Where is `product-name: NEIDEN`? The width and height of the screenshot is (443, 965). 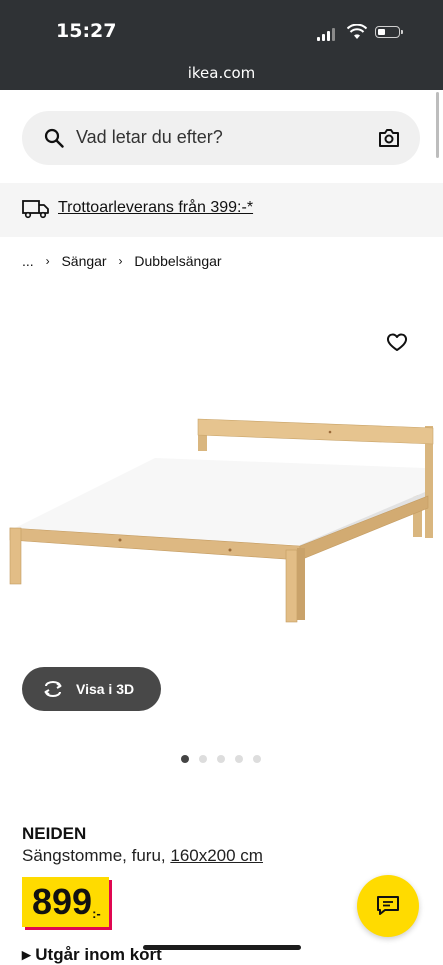
product-name: NEIDEN is located at coordinates (54, 833).